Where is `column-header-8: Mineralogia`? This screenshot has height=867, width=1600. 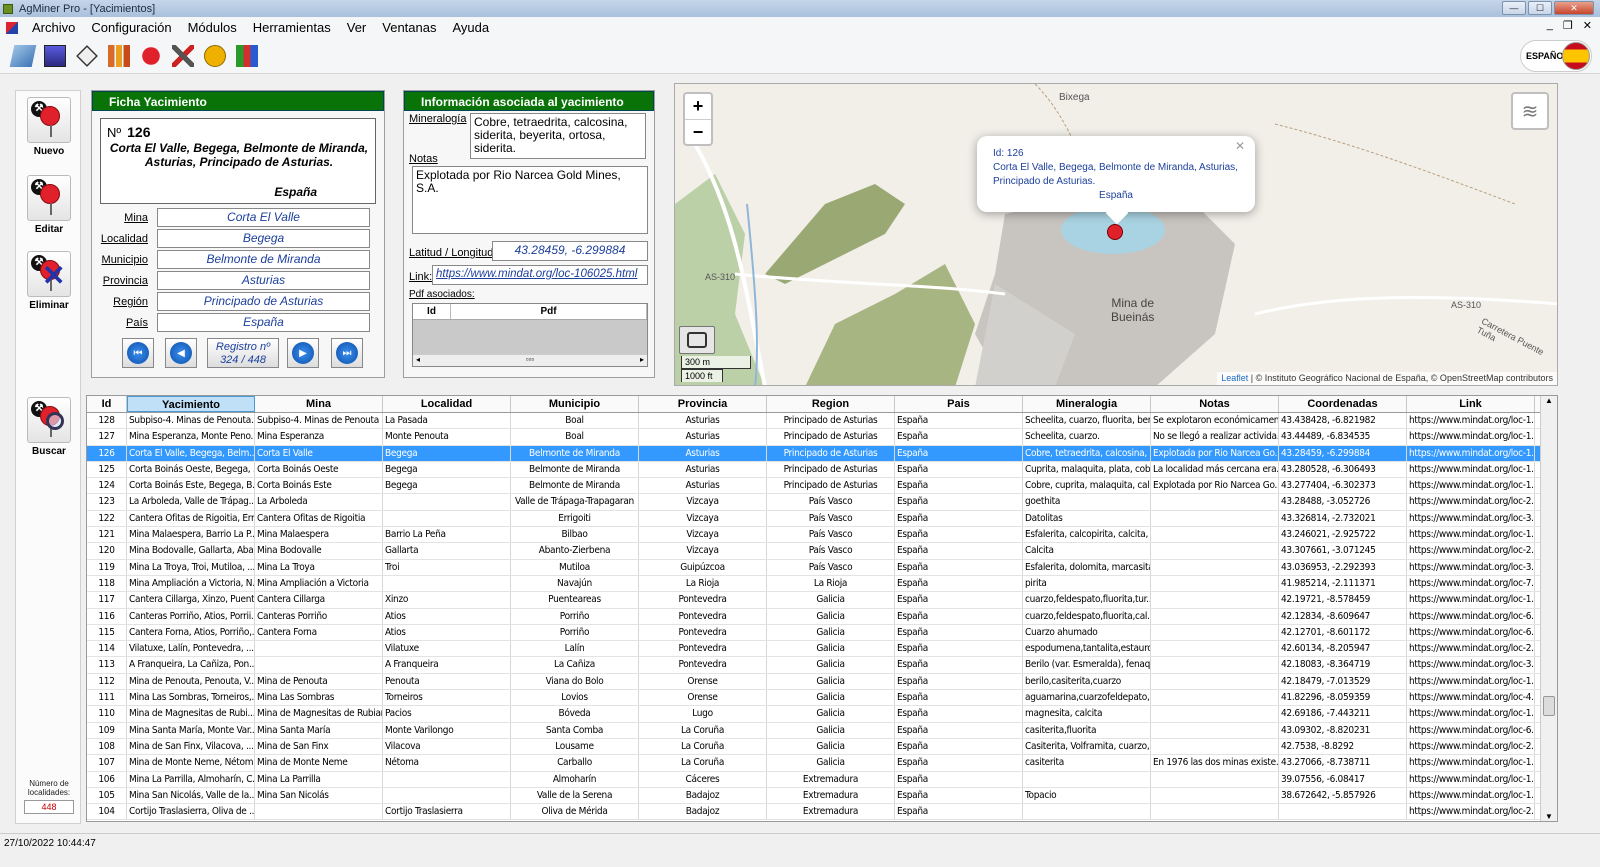 column-header-8: Mineralogia is located at coordinates (1087, 404).